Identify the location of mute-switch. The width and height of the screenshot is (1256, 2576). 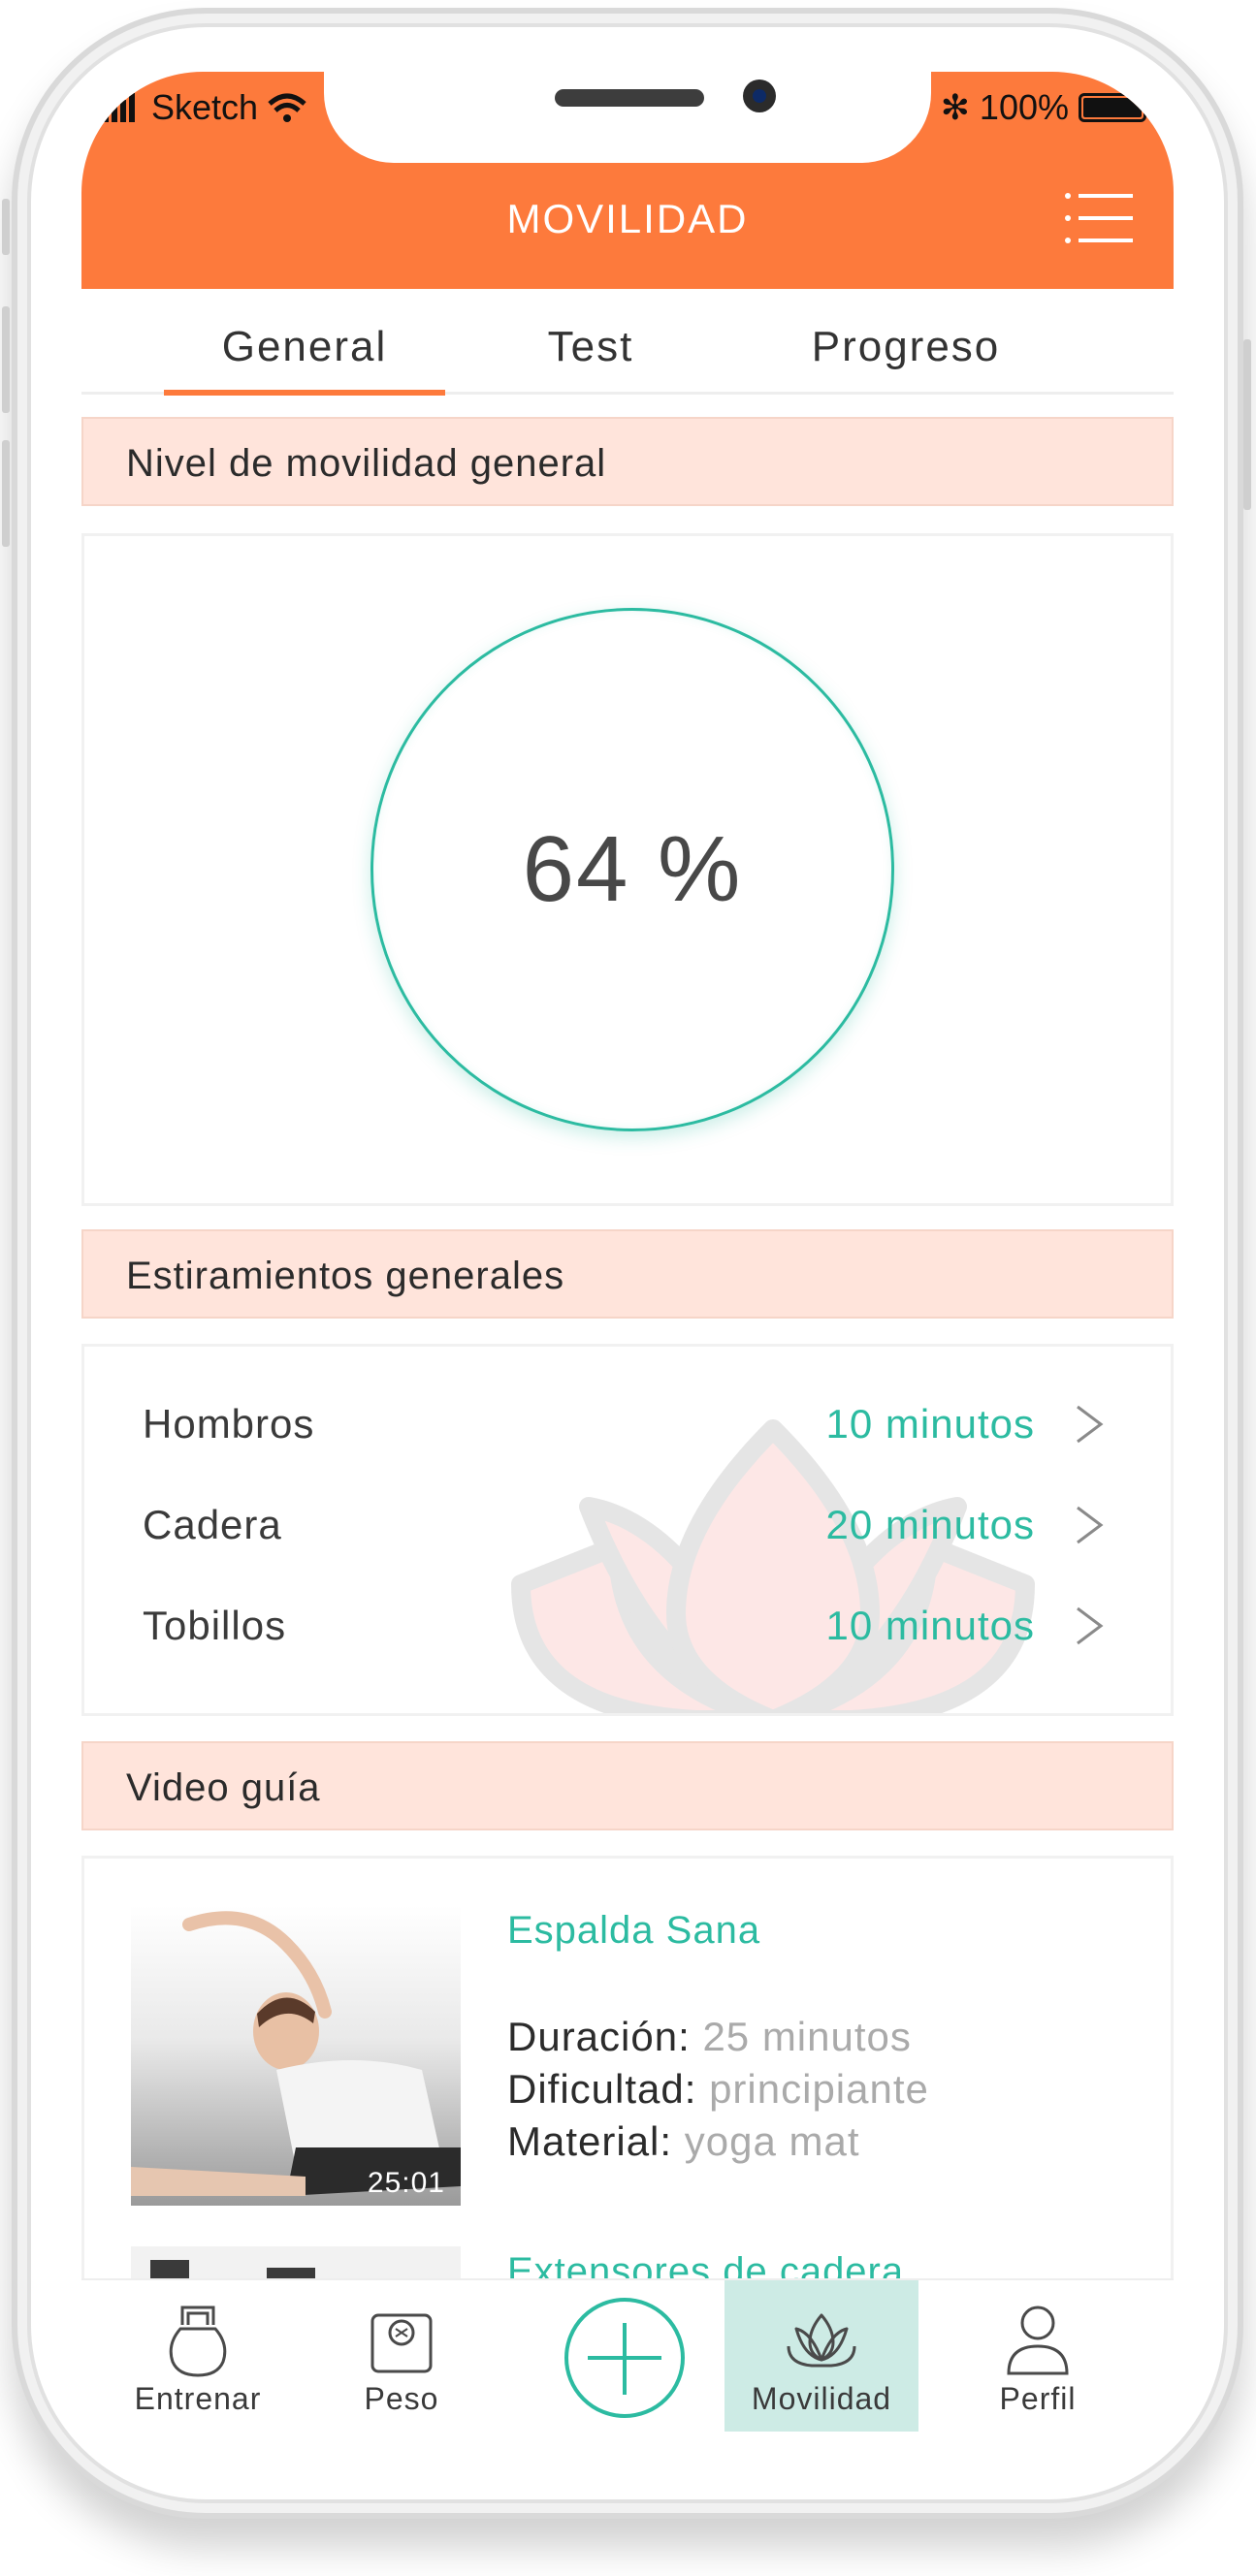
(6, 227).